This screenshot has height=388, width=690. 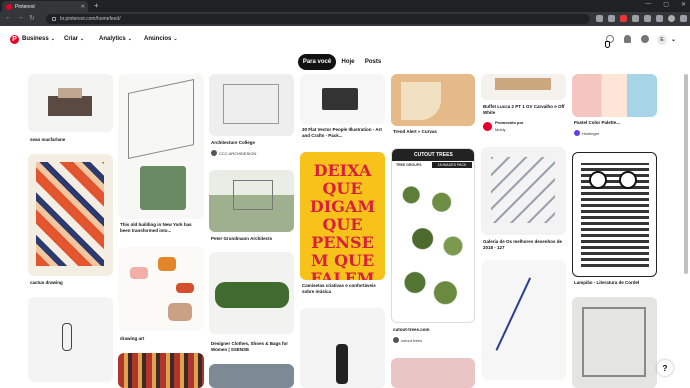 I want to click on avatar-letter: E, so click(x=662, y=40).